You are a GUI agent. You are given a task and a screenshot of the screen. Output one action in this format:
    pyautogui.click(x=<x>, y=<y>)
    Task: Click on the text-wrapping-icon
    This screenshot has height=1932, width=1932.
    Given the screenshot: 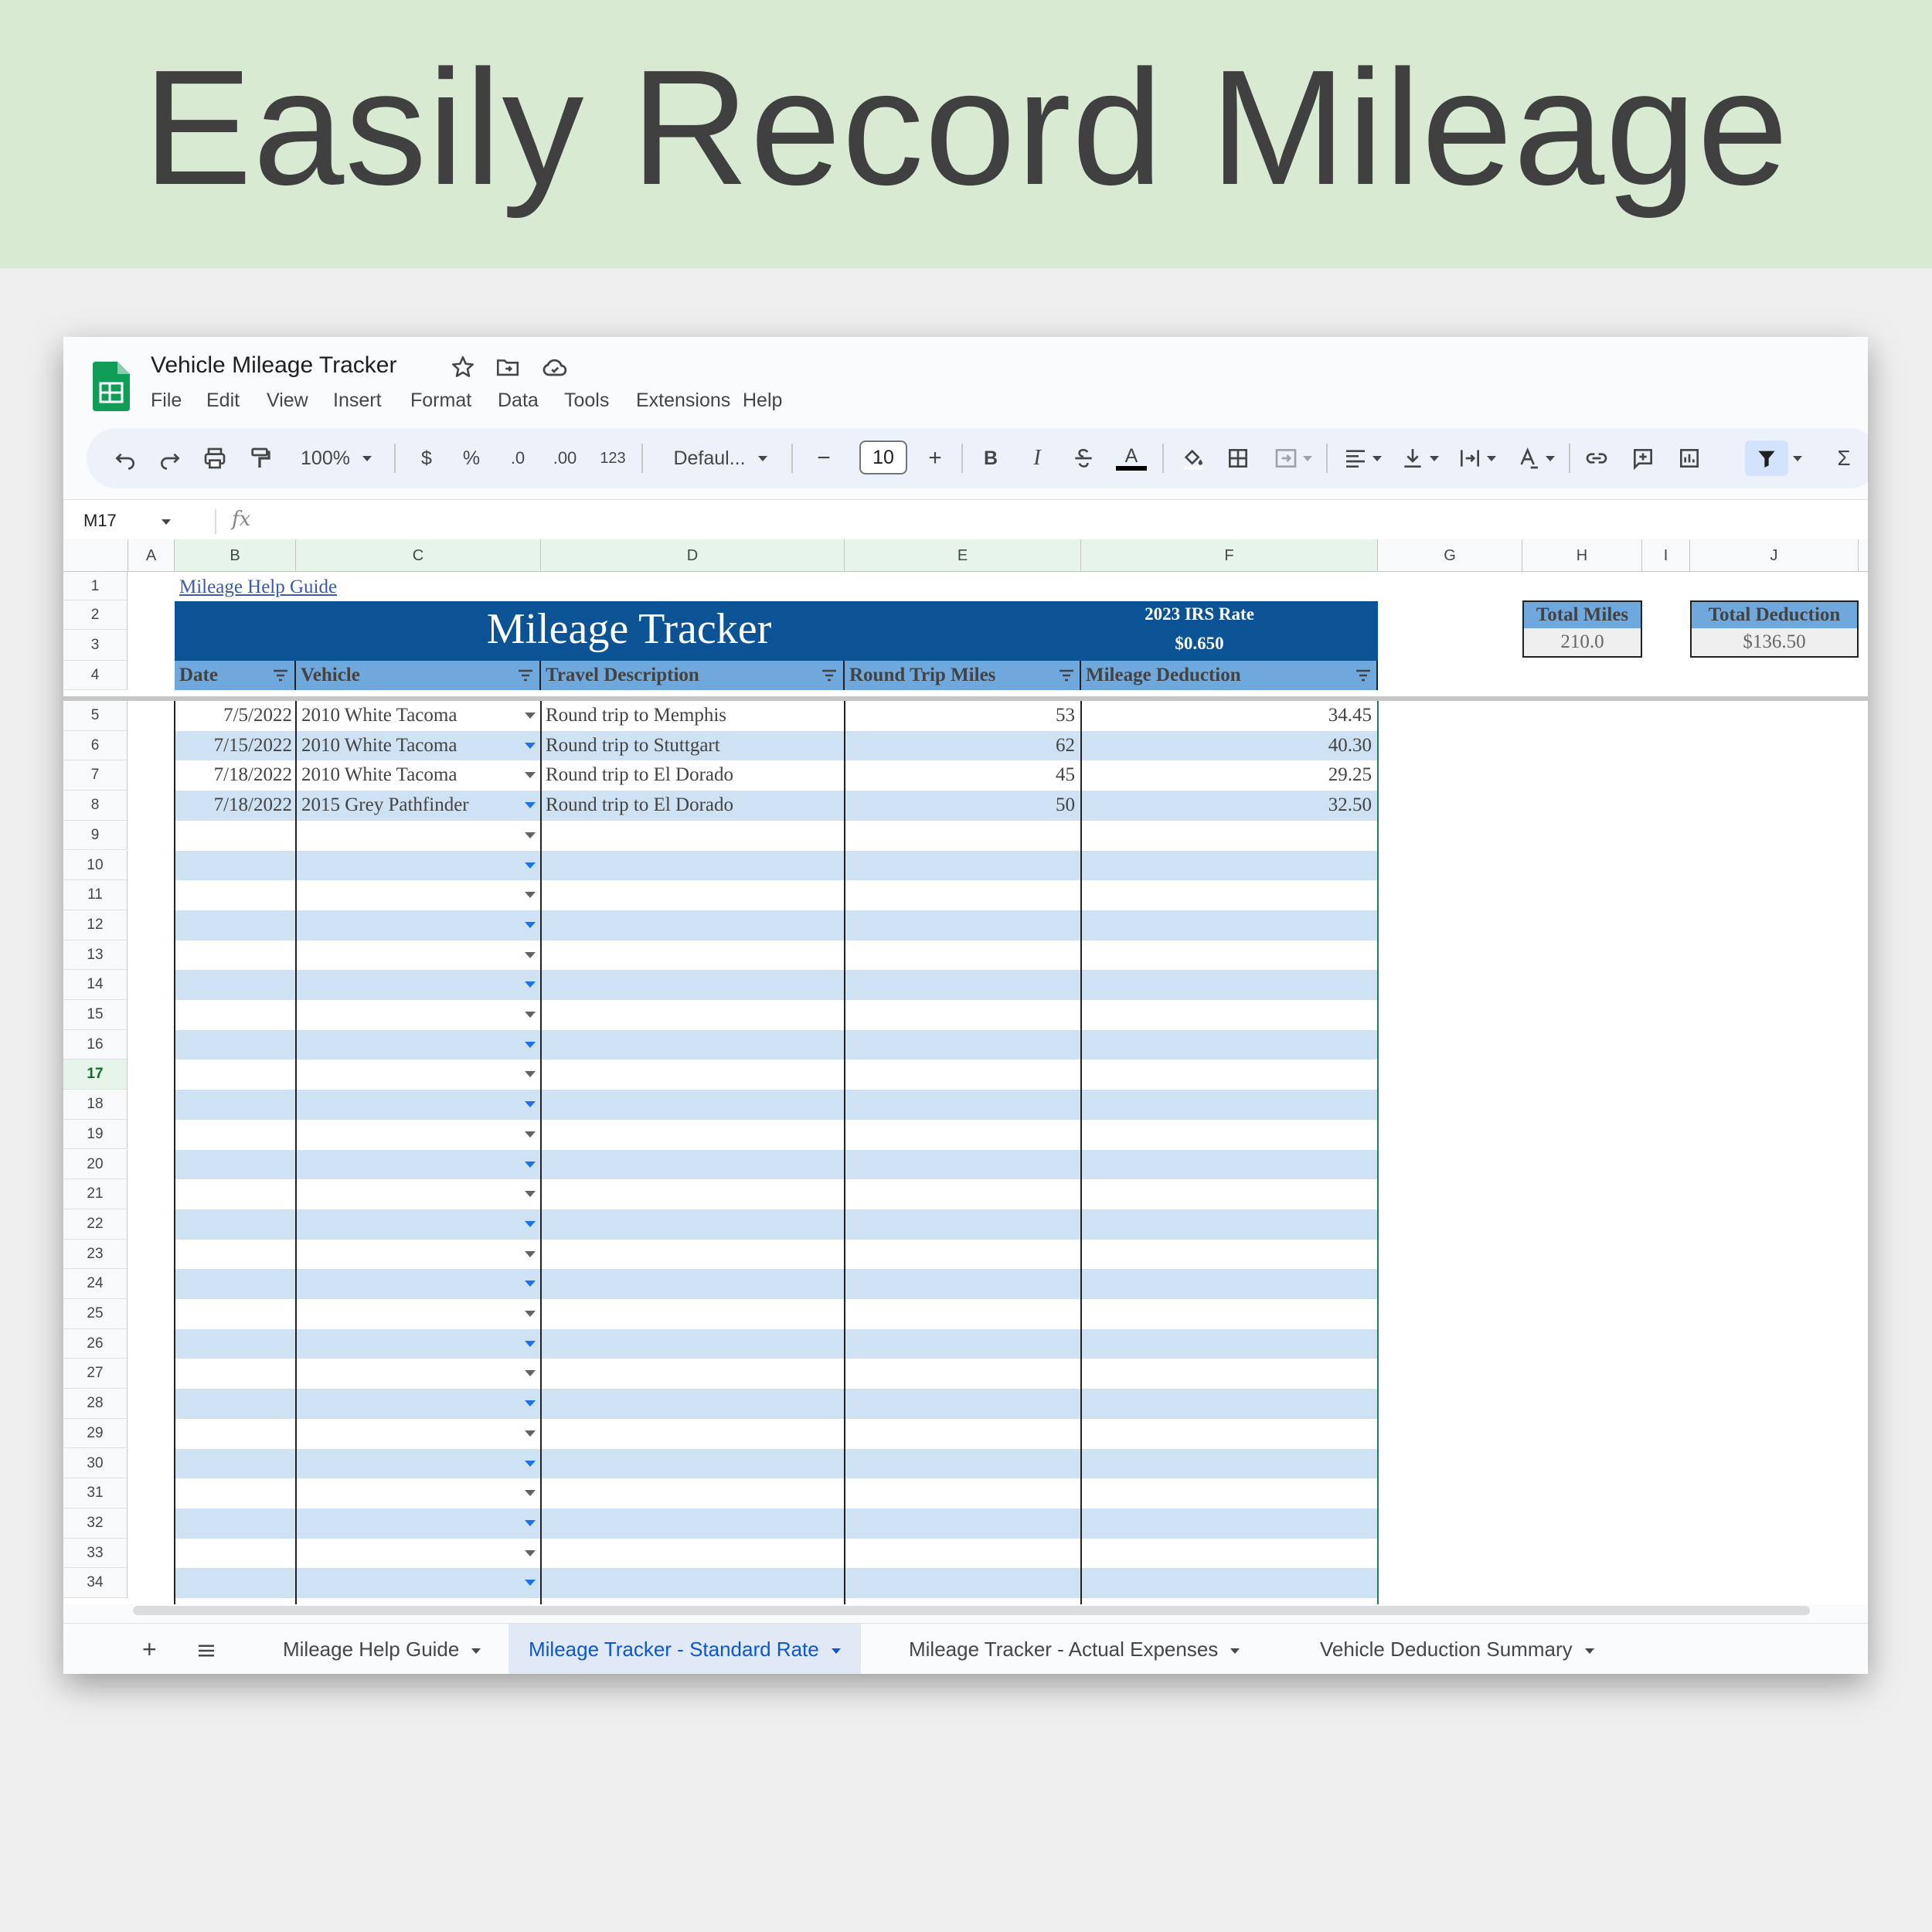 What is the action you would take?
    pyautogui.click(x=1477, y=458)
    